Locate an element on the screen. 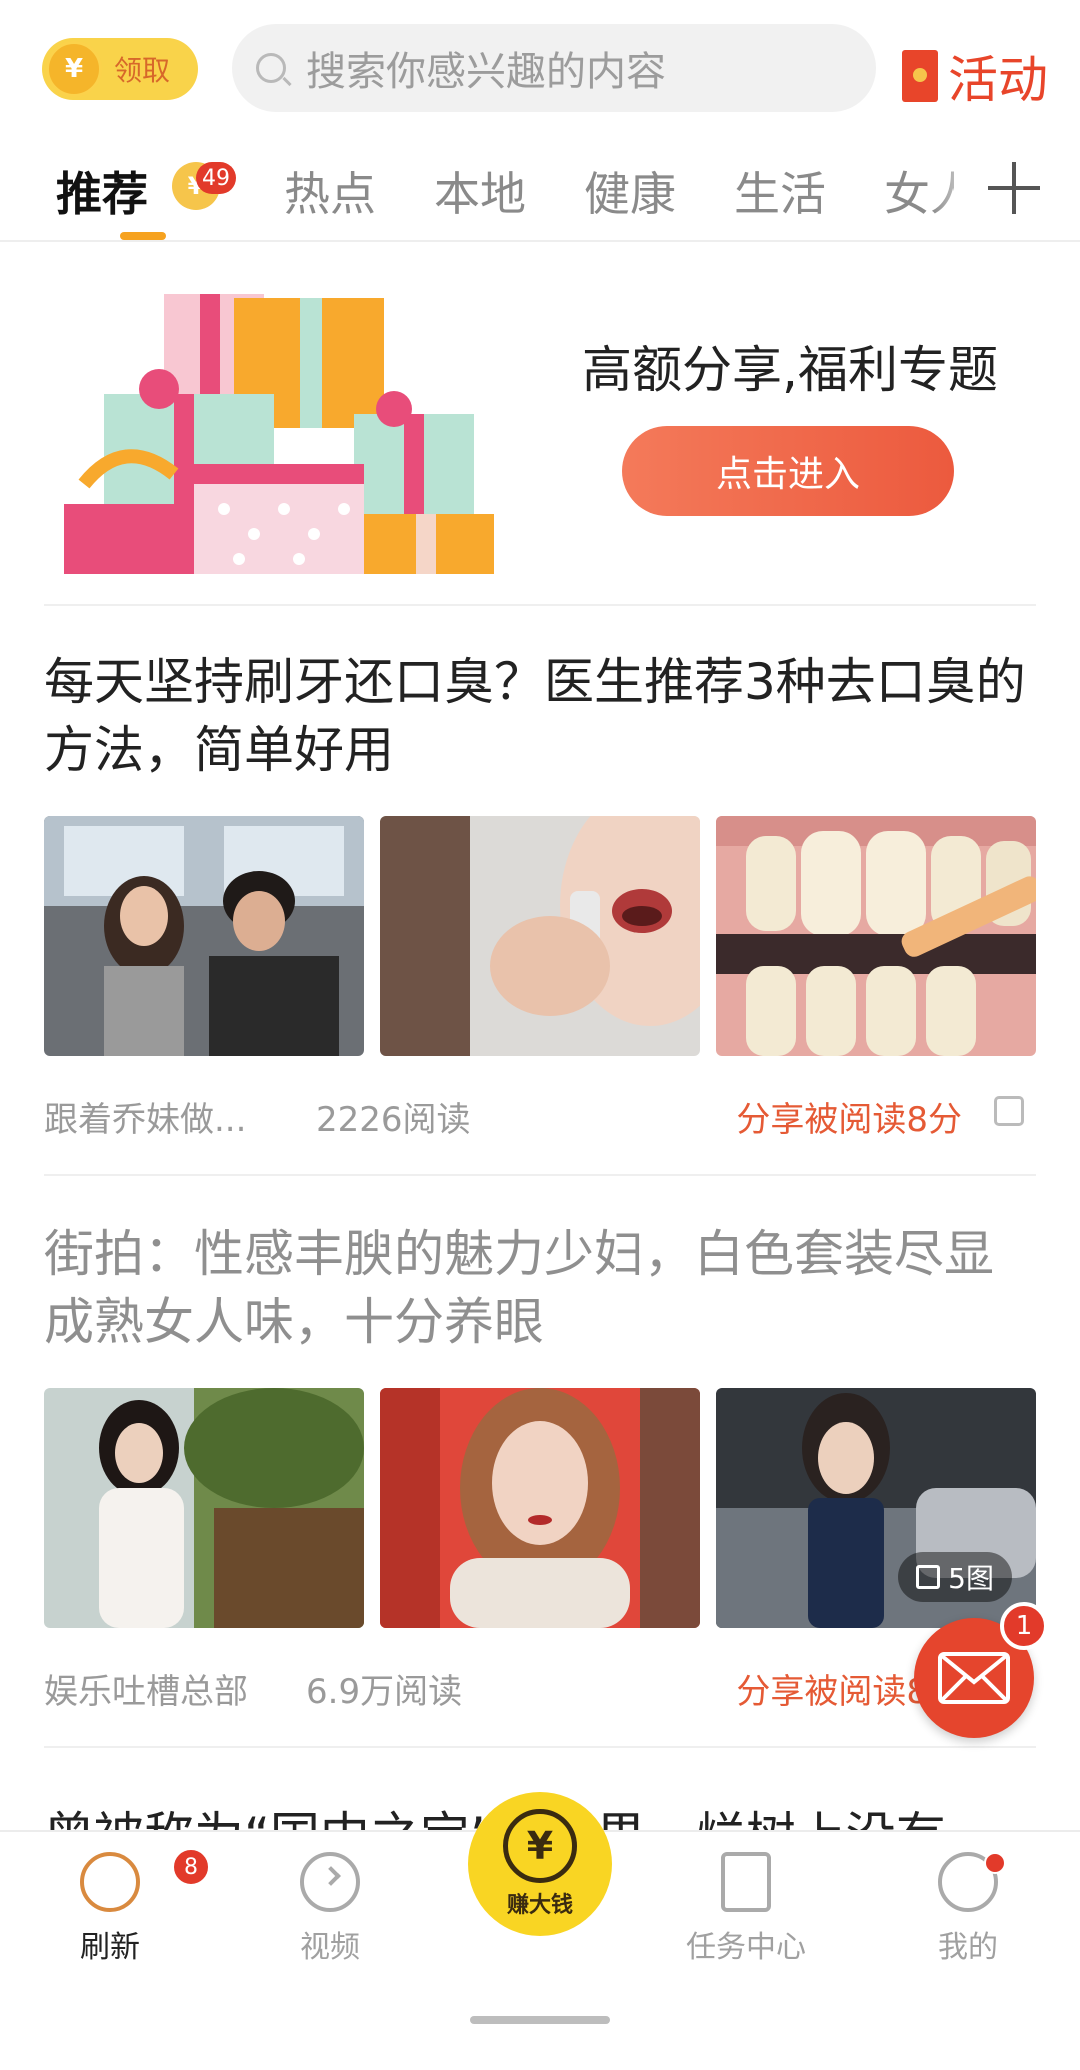 This screenshot has height=2070, width=1080. thumbnail-woman-blue-dress: 5图 is located at coordinates (876, 1508).